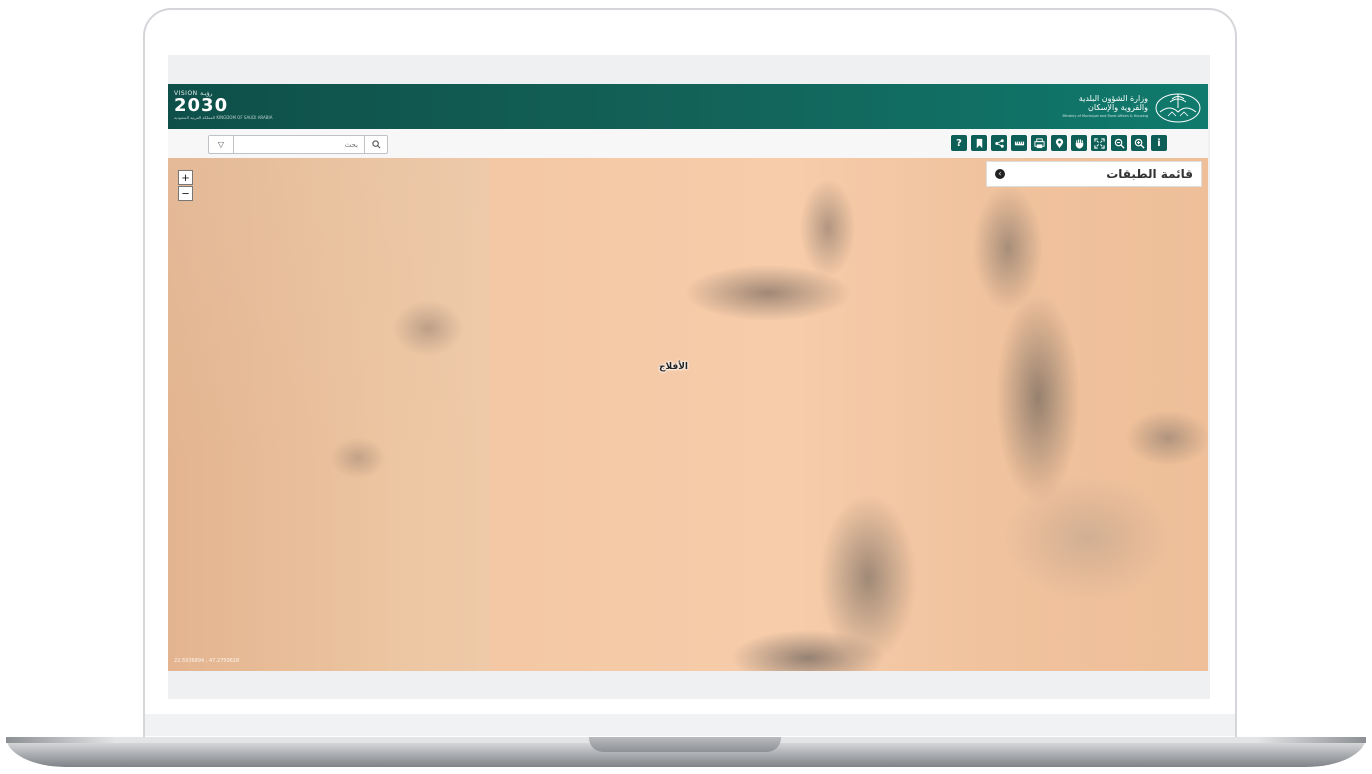 This screenshot has width=1372, height=774. I want to click on help-icon: ?, so click(959, 143).